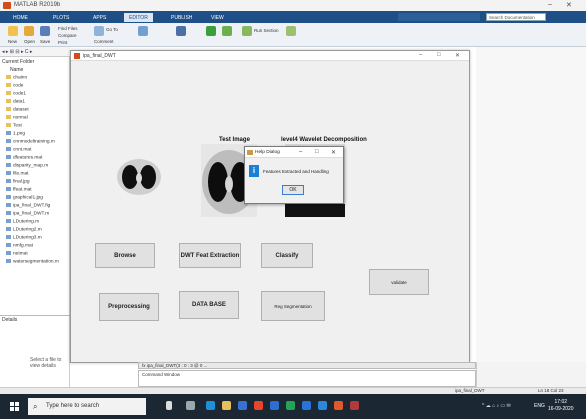  Describe the element at coordinates (181, 31) in the screenshot. I see `breakpoints-icon` at that location.